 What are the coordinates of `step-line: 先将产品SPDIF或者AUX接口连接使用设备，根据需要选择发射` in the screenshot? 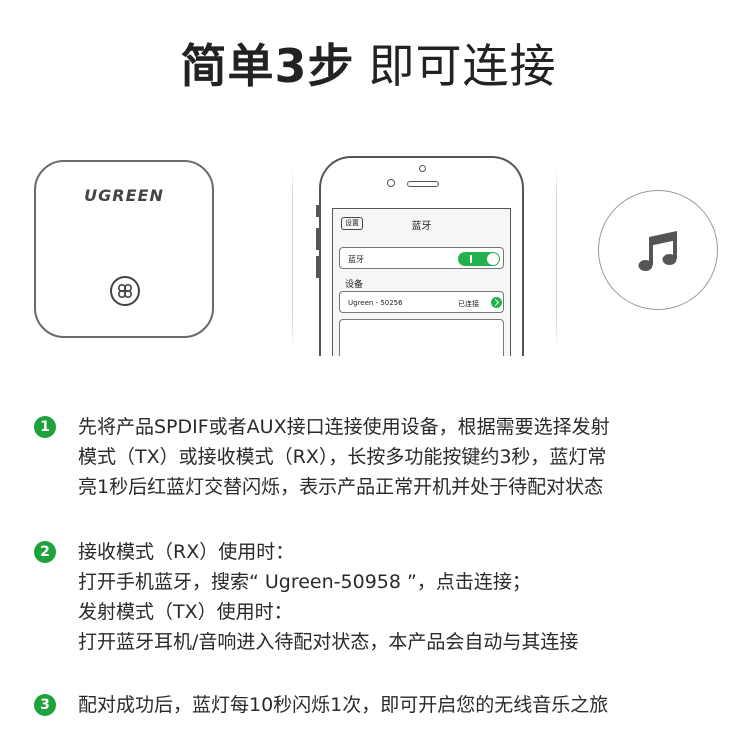 It's located at (344, 427).